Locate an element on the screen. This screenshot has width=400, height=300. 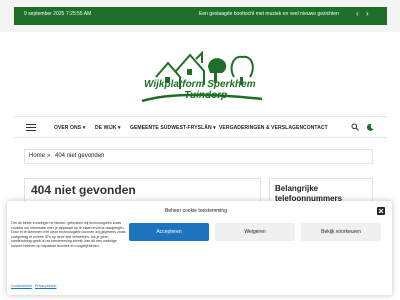
nav-item-over-ons: OVER ONS ▾ is located at coordinates (69, 128).